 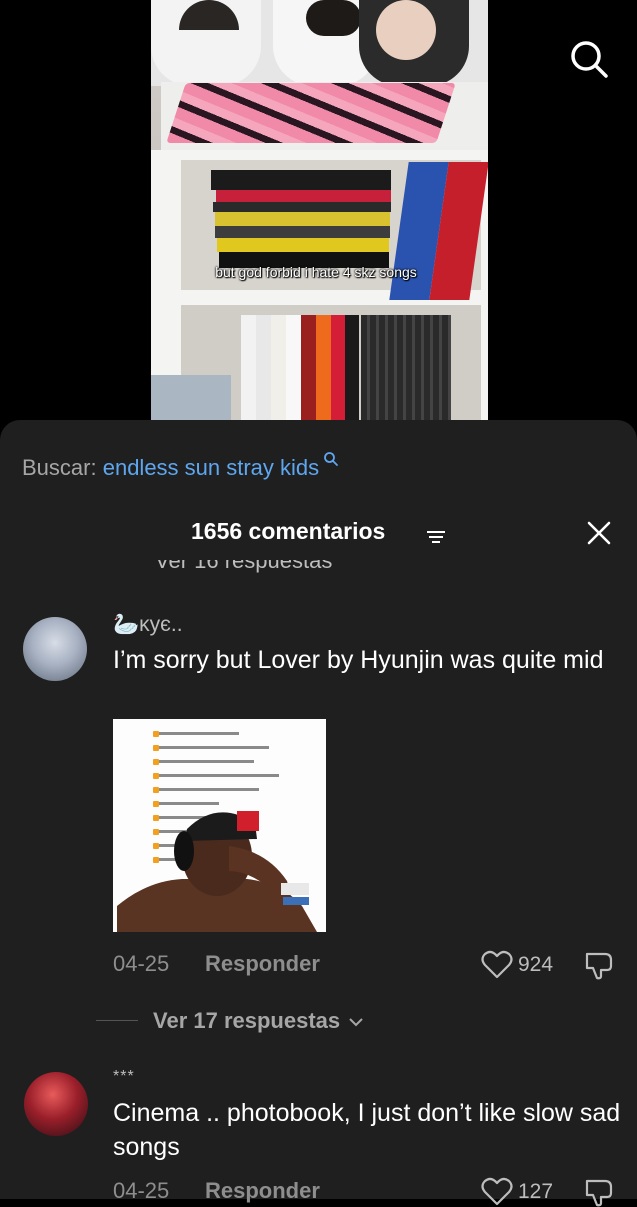 I want to click on comment-username: 🦢κує.., so click(x=148, y=625).